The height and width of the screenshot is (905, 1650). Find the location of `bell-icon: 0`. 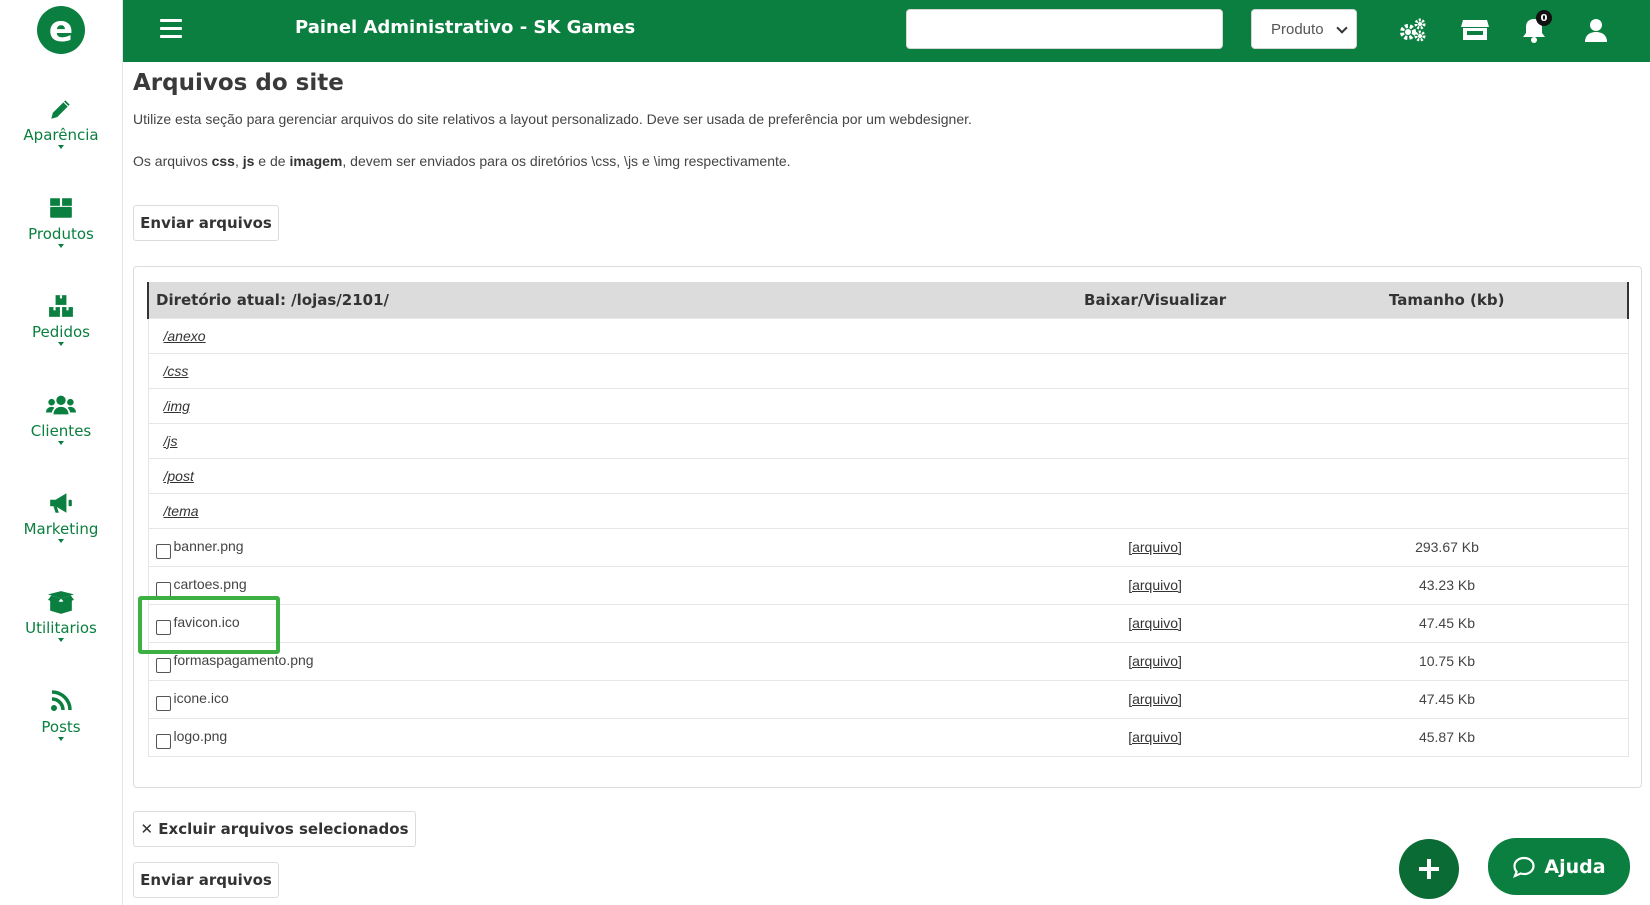

bell-icon: 0 is located at coordinates (1535, 27).